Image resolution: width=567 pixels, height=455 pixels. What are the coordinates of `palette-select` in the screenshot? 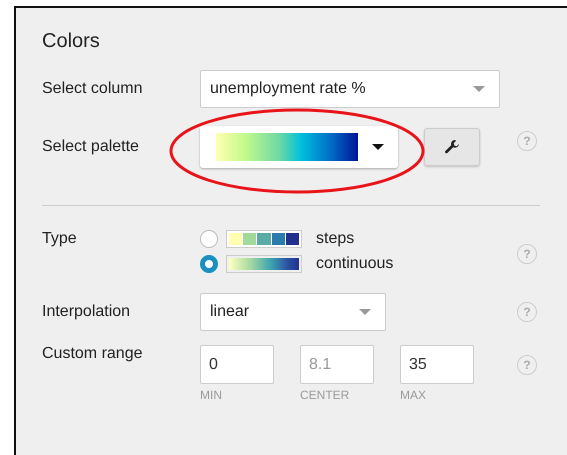 It's located at (299, 147).